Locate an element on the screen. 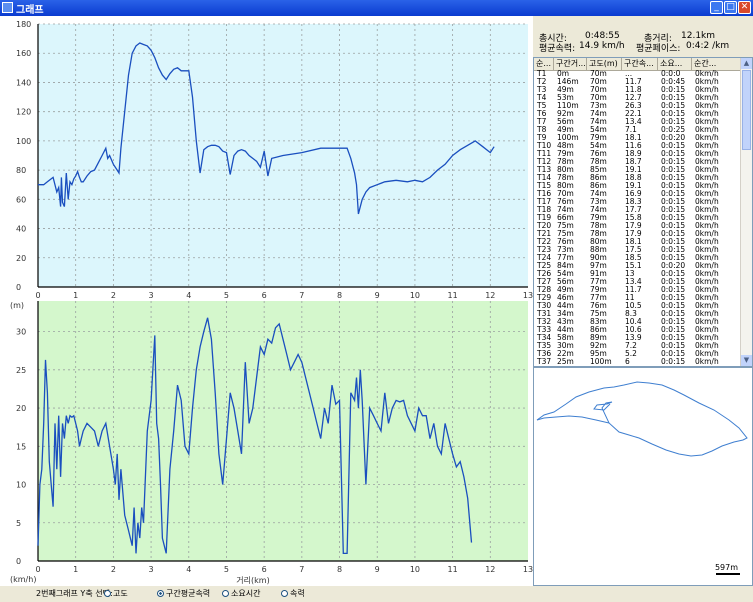  table-cell: T3 is located at coordinates (542, 90).